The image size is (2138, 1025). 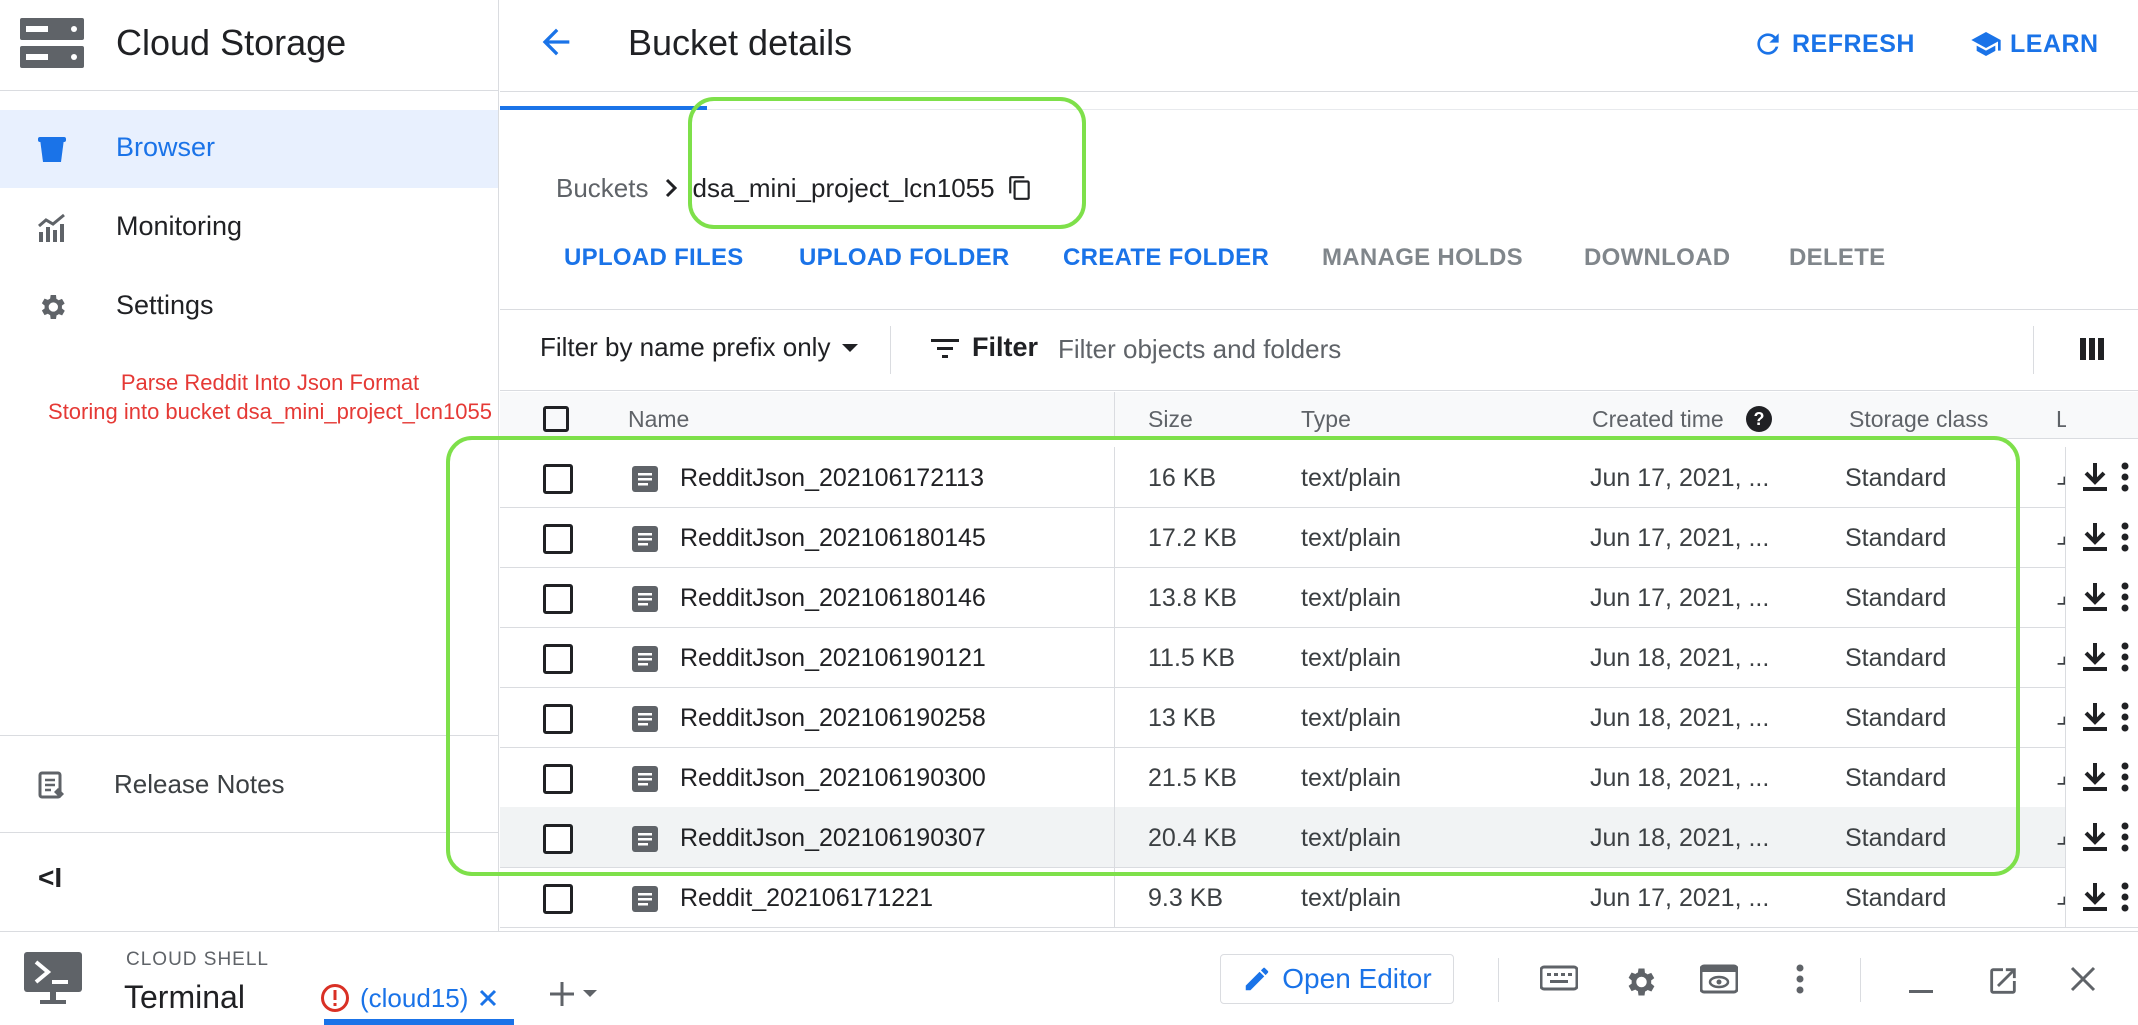 What do you see at coordinates (2083, 979) in the screenshot?
I see `close-icon` at bounding box center [2083, 979].